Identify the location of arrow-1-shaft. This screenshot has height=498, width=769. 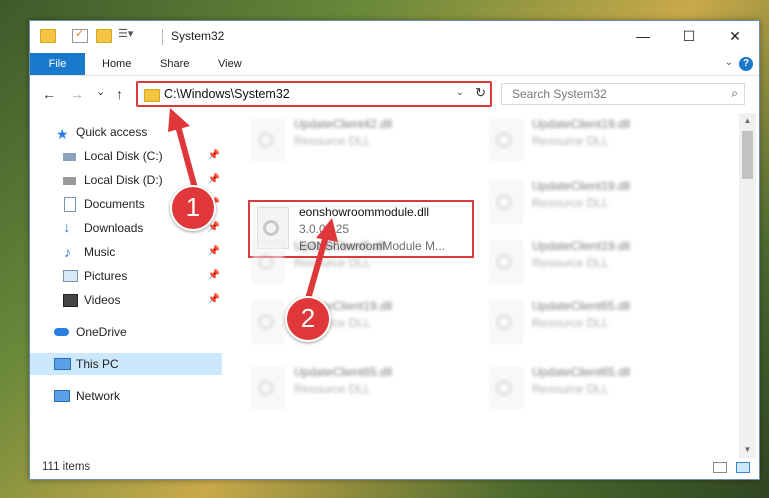
(187, 159).